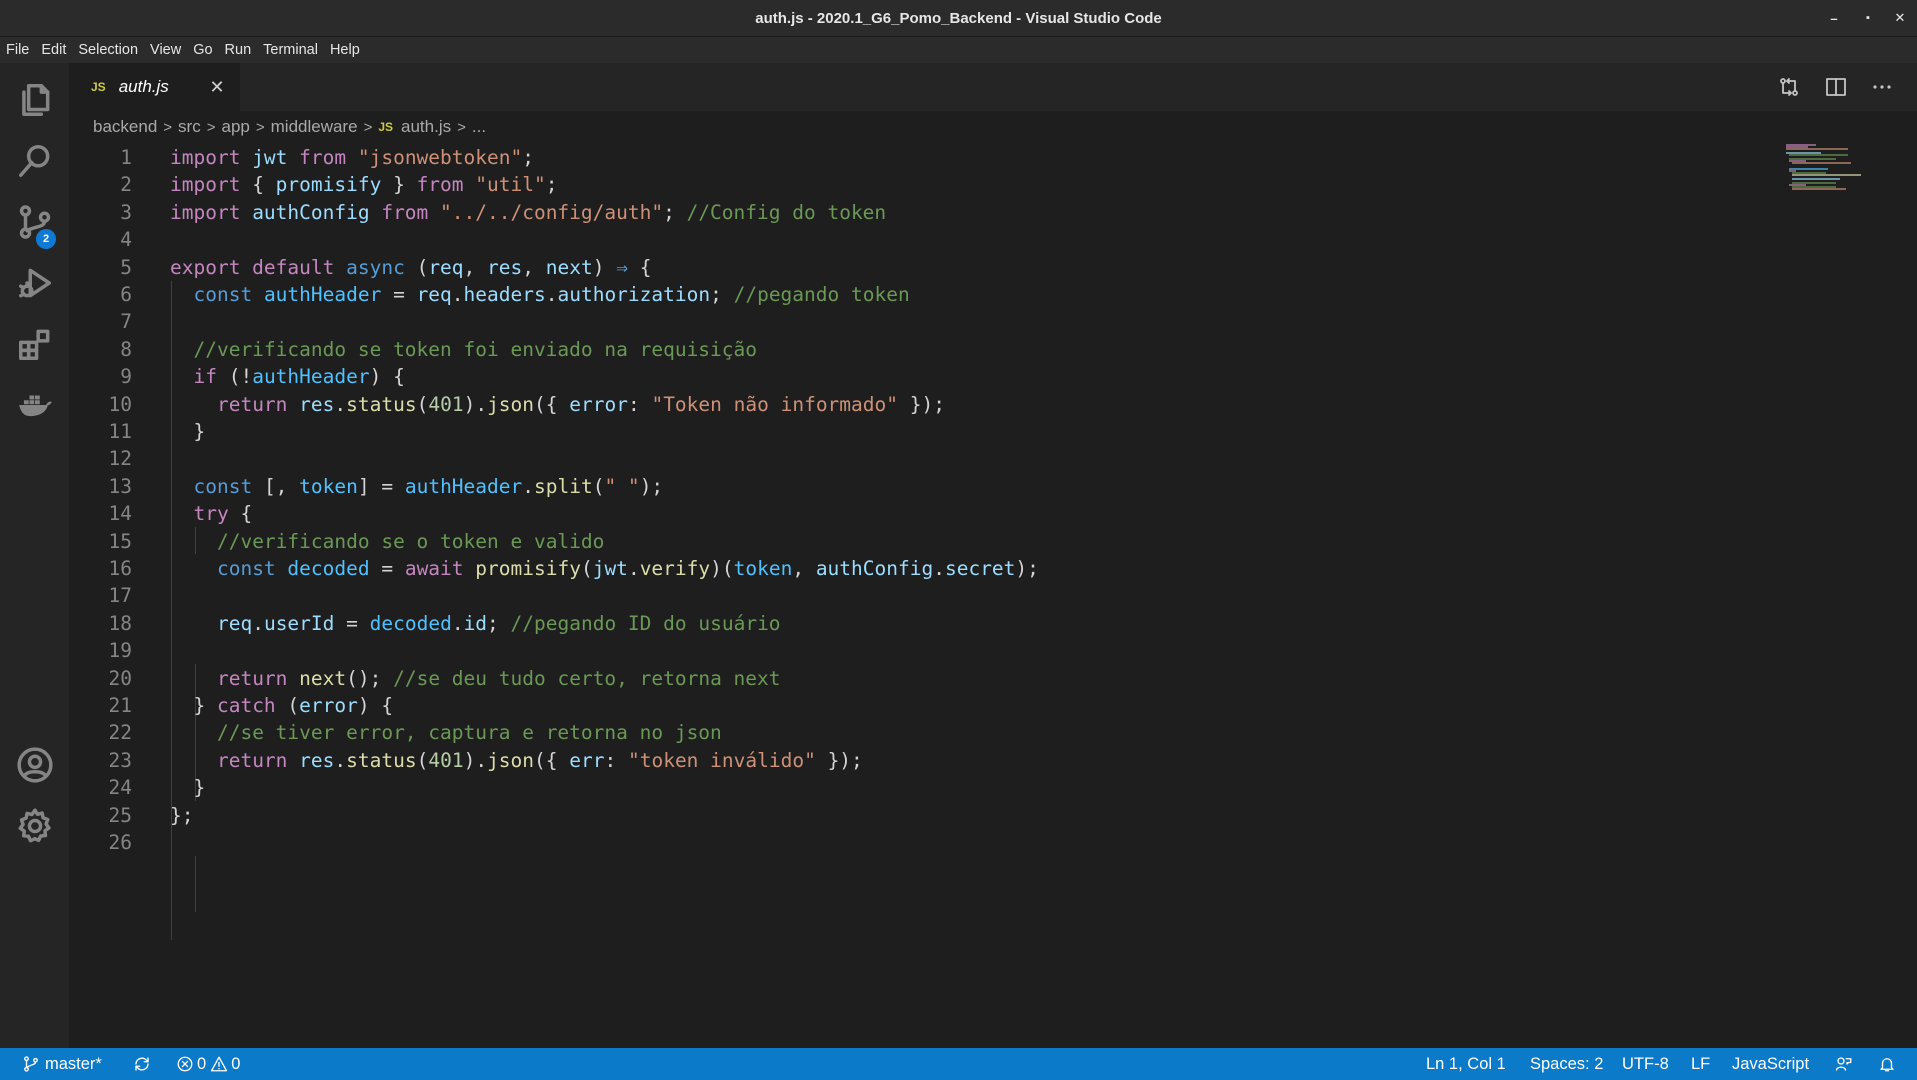 The width and height of the screenshot is (1917, 1080). I want to click on breadcrumb-src: src, so click(189, 127).